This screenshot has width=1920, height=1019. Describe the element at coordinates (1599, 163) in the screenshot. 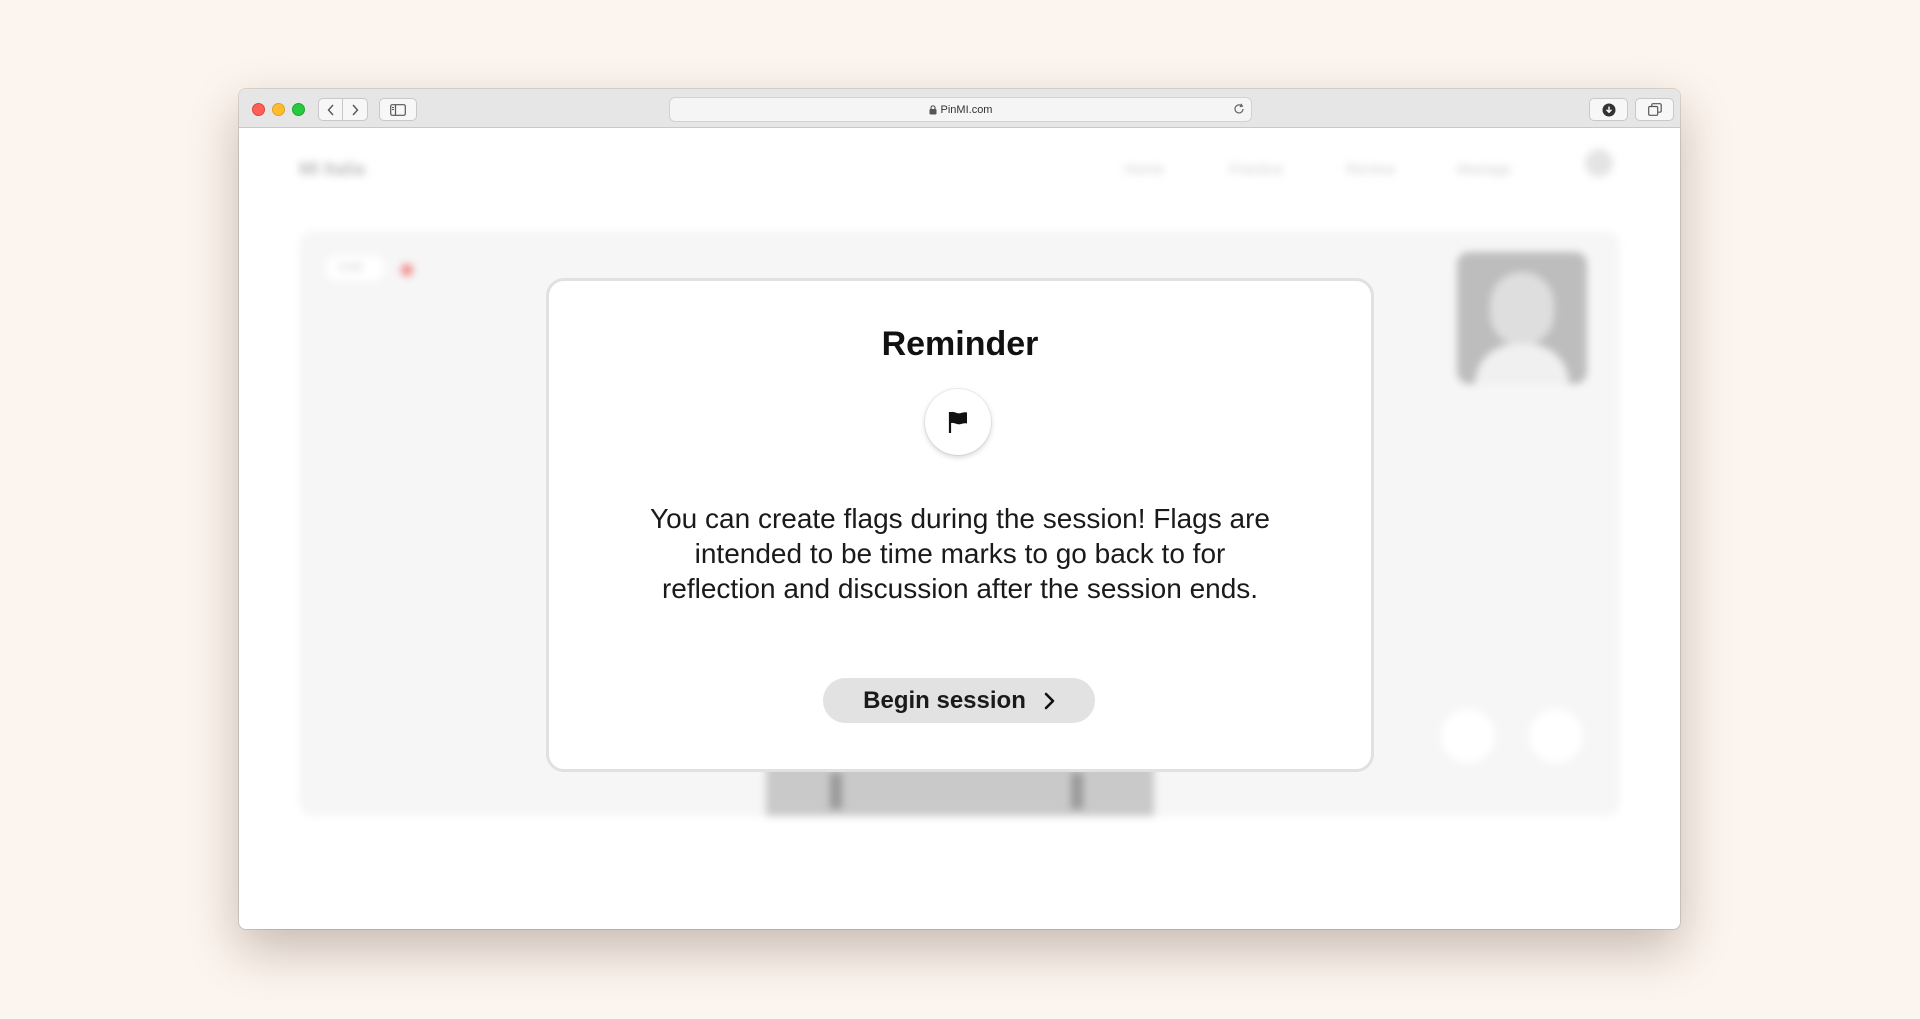

I see `user-avatar` at that location.